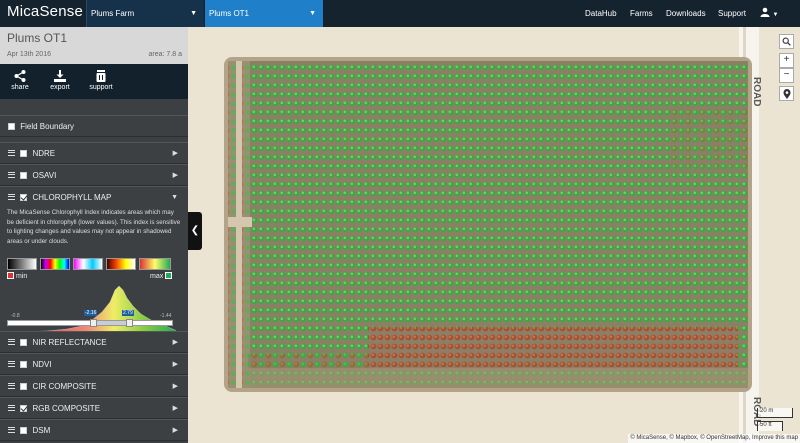 The image size is (800, 443). I want to click on field-area: area: 7.8 a, so click(165, 54).